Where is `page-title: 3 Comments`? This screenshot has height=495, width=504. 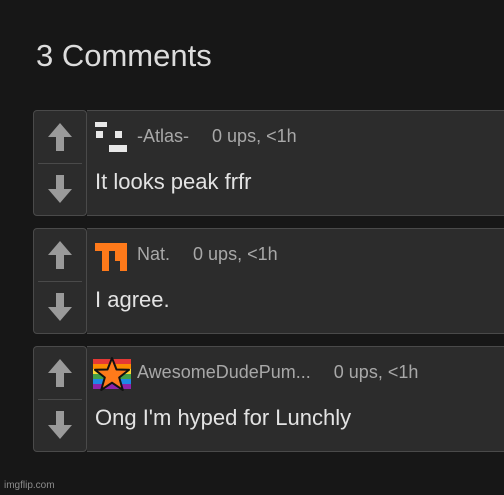
page-title: 3 Comments is located at coordinates (124, 55).